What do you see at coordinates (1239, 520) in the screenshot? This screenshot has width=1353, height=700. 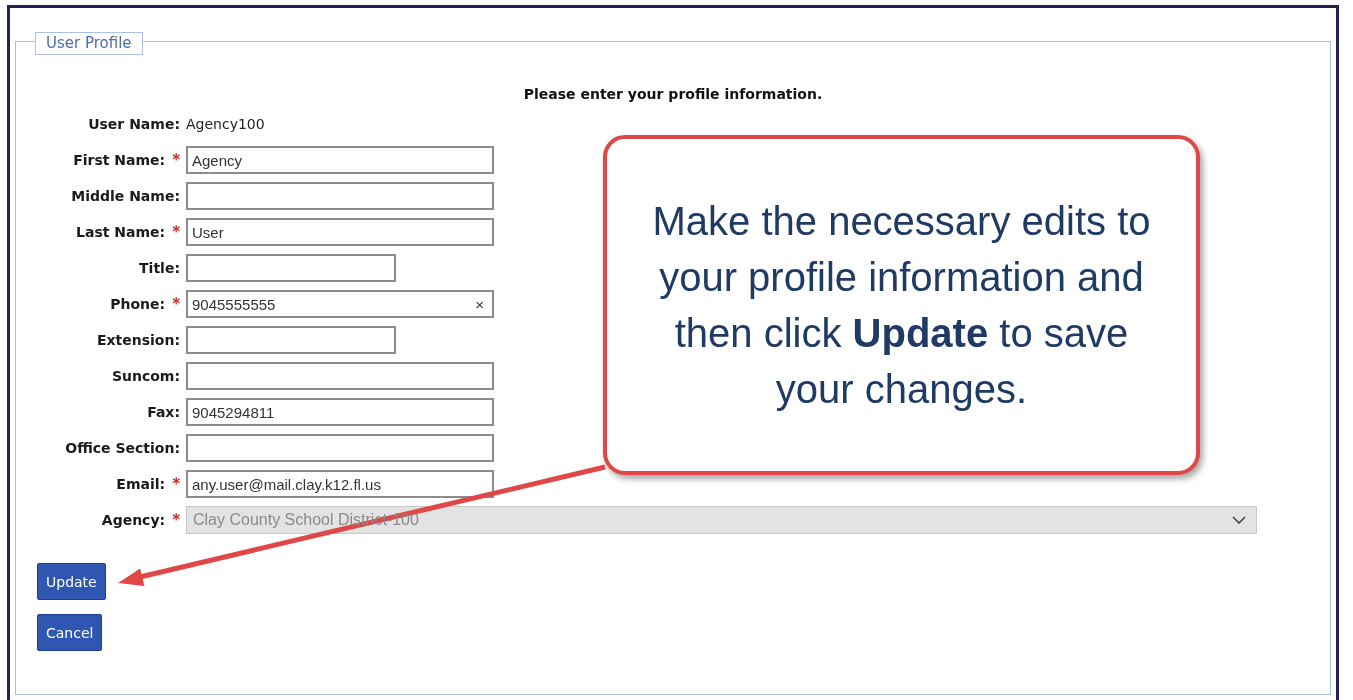 I see `chevron-down-icon` at bounding box center [1239, 520].